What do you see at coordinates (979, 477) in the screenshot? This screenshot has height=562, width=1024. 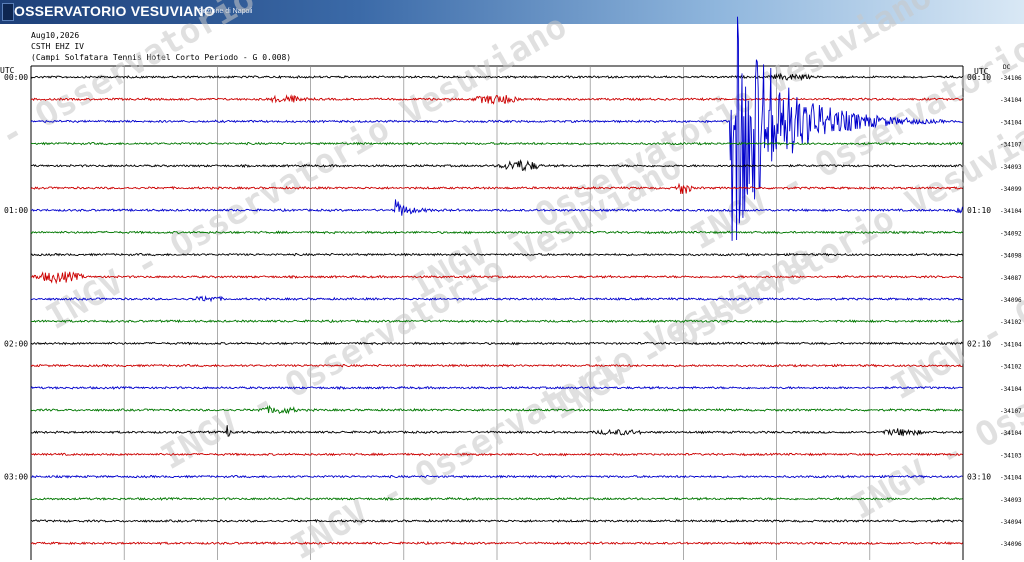 I see `right-time-label: 03:10` at bounding box center [979, 477].